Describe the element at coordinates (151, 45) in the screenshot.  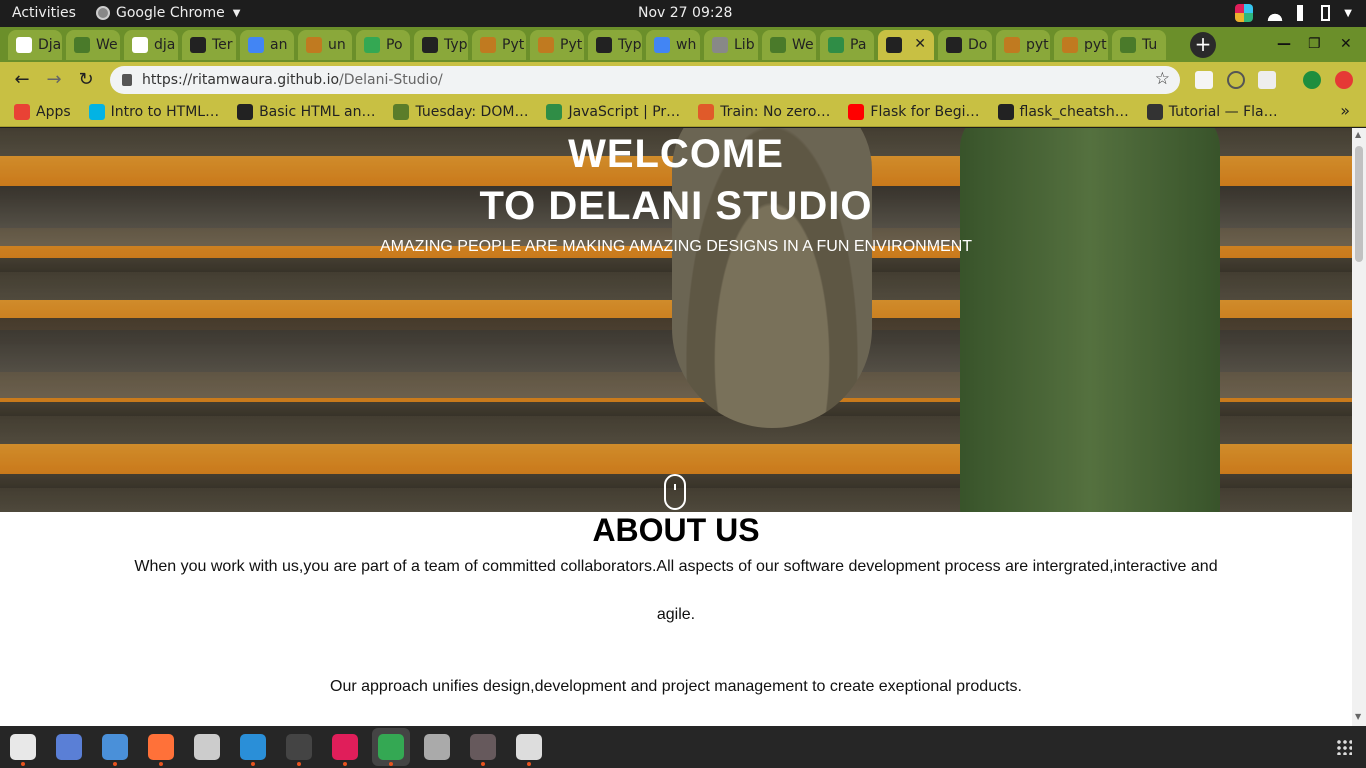
I see `browser-tab: dja` at that location.